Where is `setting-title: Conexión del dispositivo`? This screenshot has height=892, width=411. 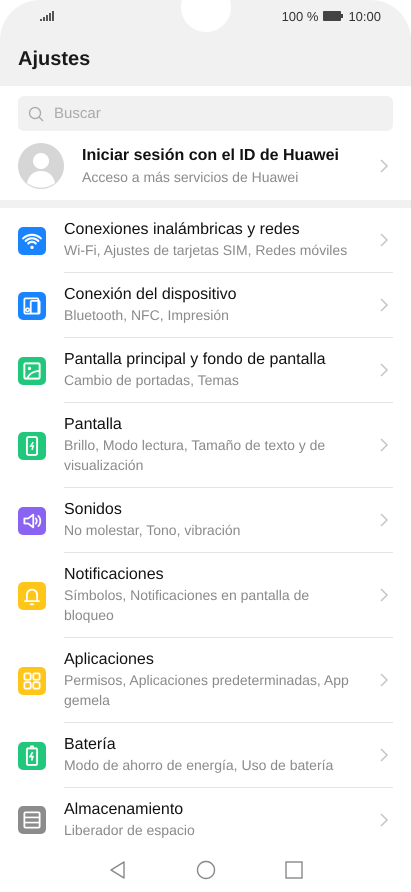 setting-title: Conexión del dispositivo is located at coordinates (215, 295).